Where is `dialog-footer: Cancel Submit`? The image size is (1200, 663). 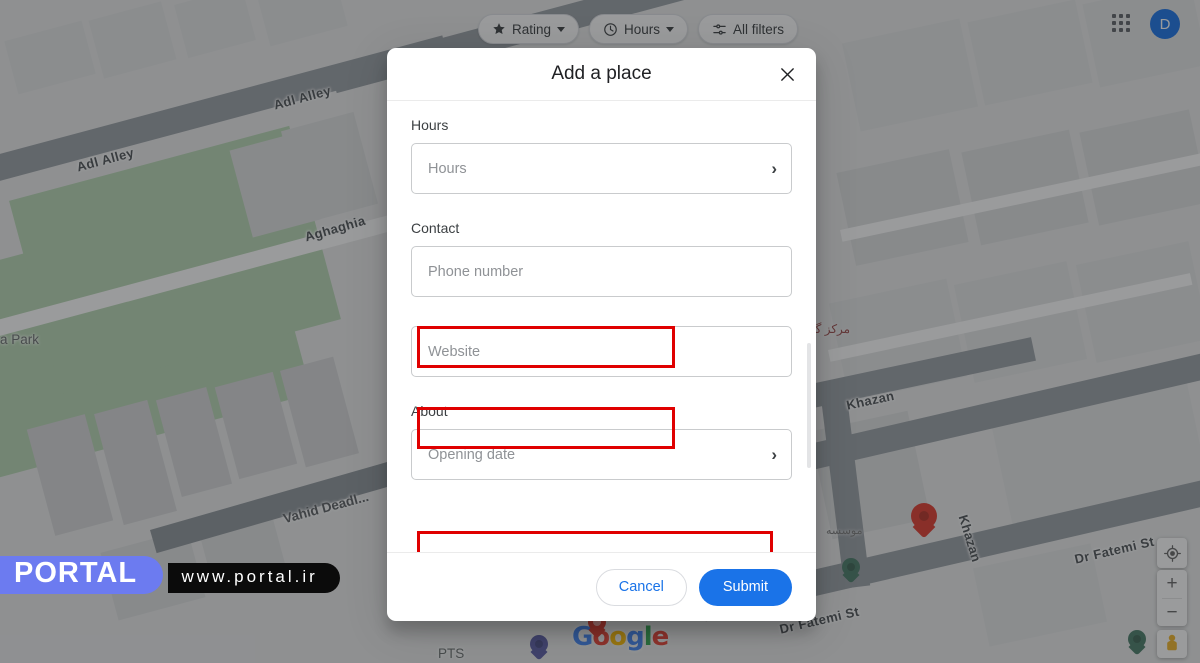 dialog-footer: Cancel Submit is located at coordinates (601, 586).